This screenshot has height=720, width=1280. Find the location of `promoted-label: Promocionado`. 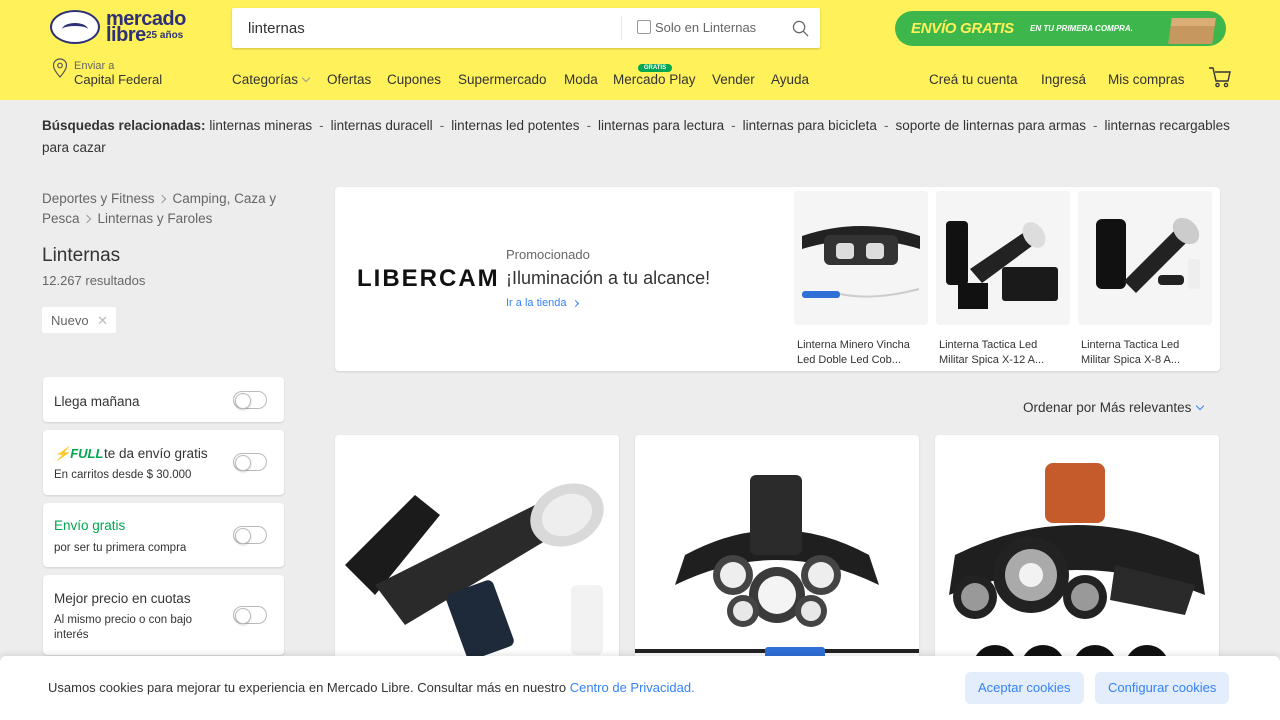

promoted-label: Promocionado is located at coordinates (548, 254).